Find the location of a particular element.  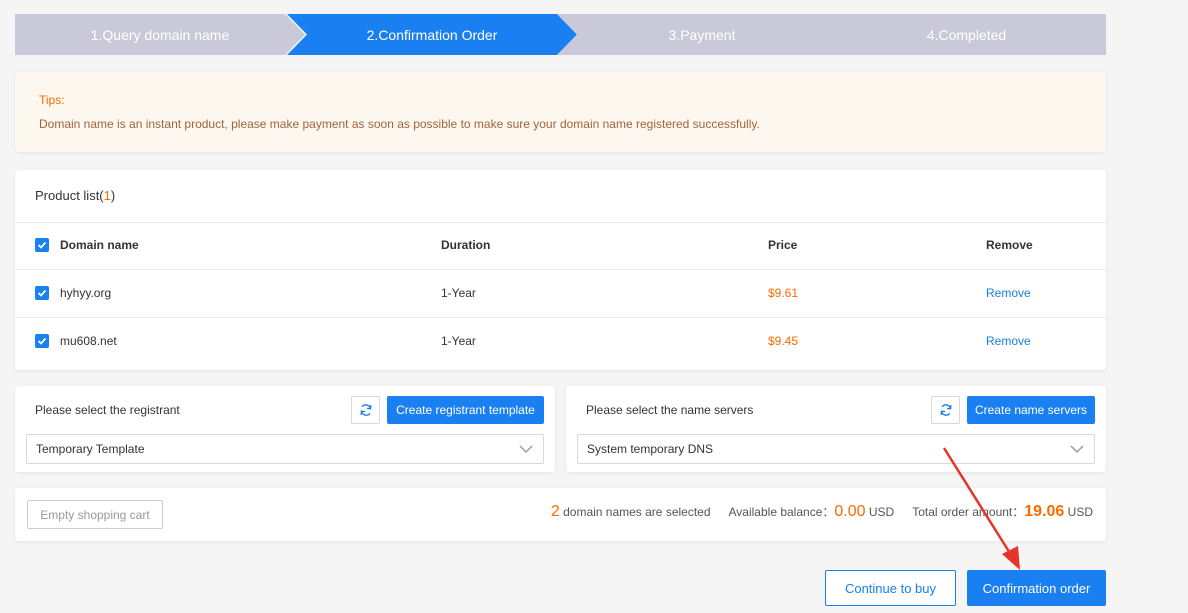

balance-label: Available balance： is located at coordinates (781, 512).